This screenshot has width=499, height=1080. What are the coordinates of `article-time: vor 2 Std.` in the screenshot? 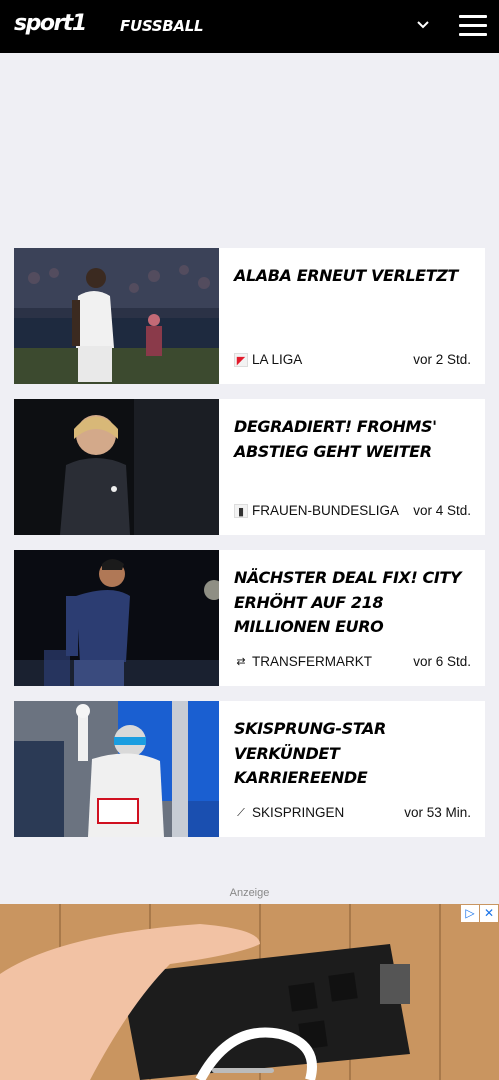 It's located at (442, 359).